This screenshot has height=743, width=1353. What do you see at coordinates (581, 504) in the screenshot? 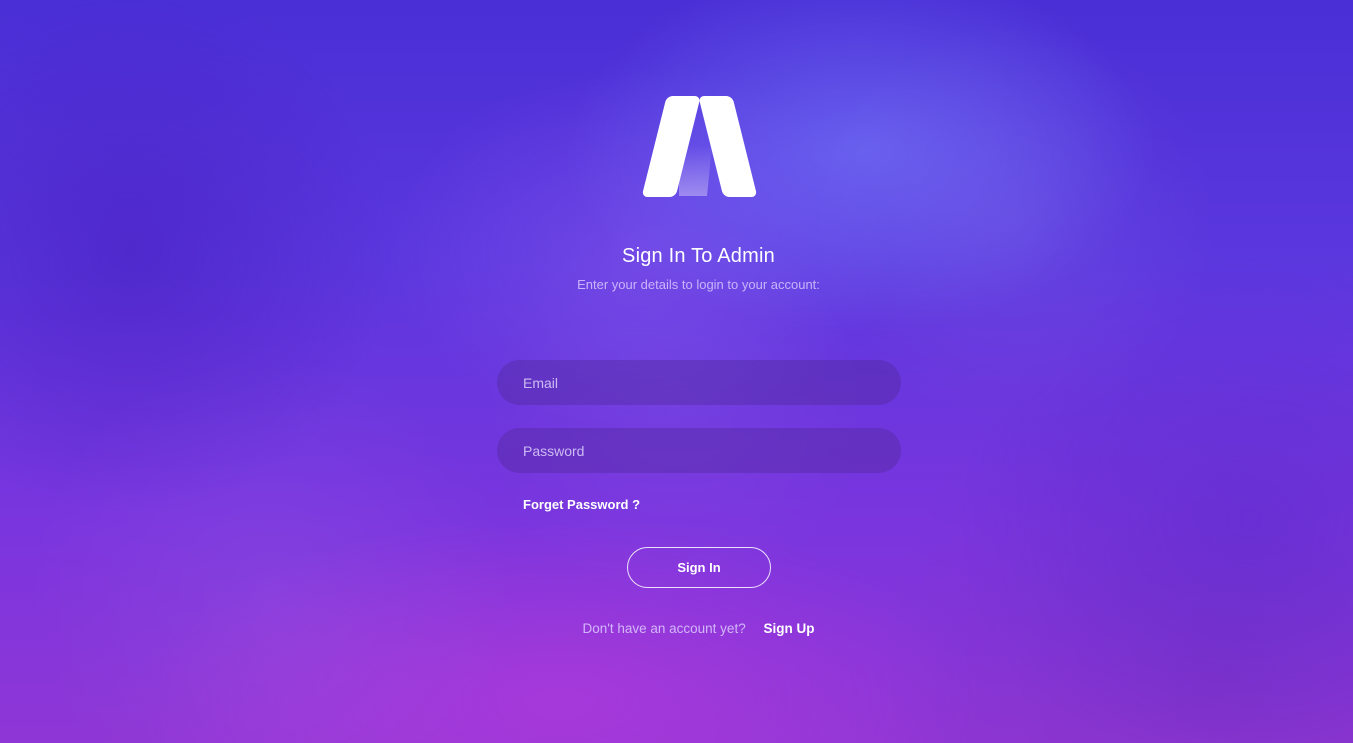
I see `forgot-password-link: Forget Password ?` at bounding box center [581, 504].